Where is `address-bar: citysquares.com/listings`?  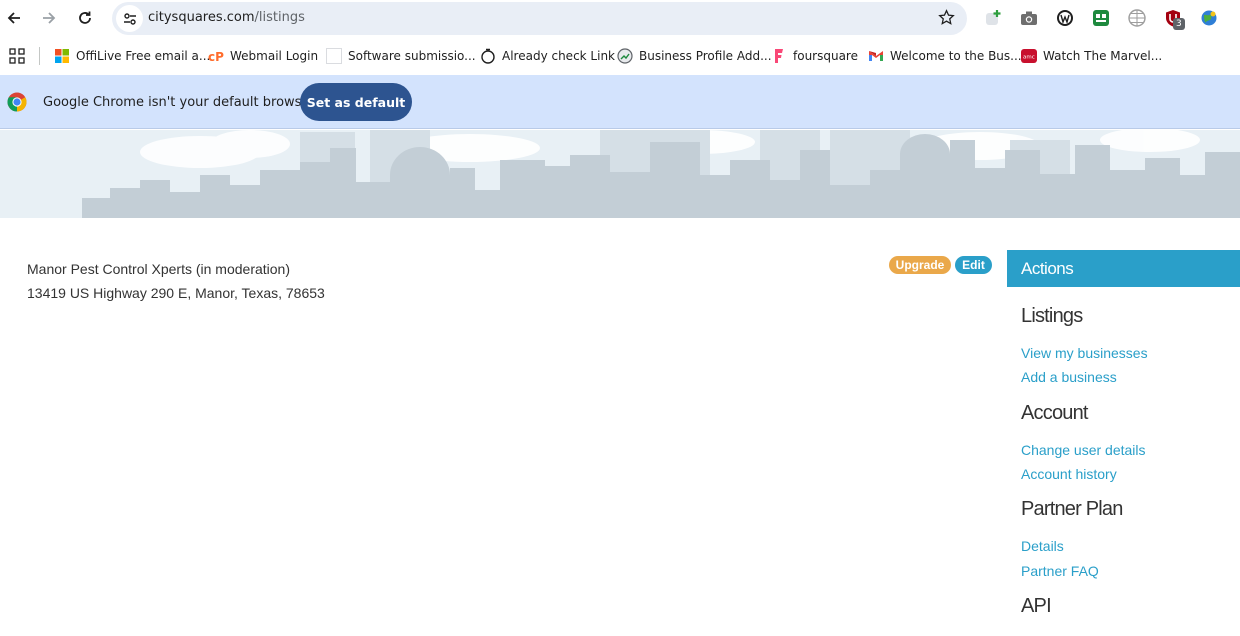 address-bar: citysquares.com/listings is located at coordinates (539, 18).